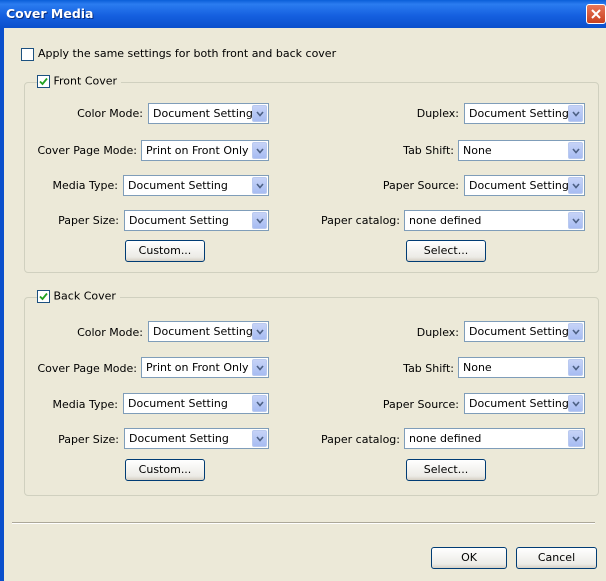  Describe the element at coordinates (519, 403) in the screenshot. I see `back-paper-source-value: Document Setting` at that location.